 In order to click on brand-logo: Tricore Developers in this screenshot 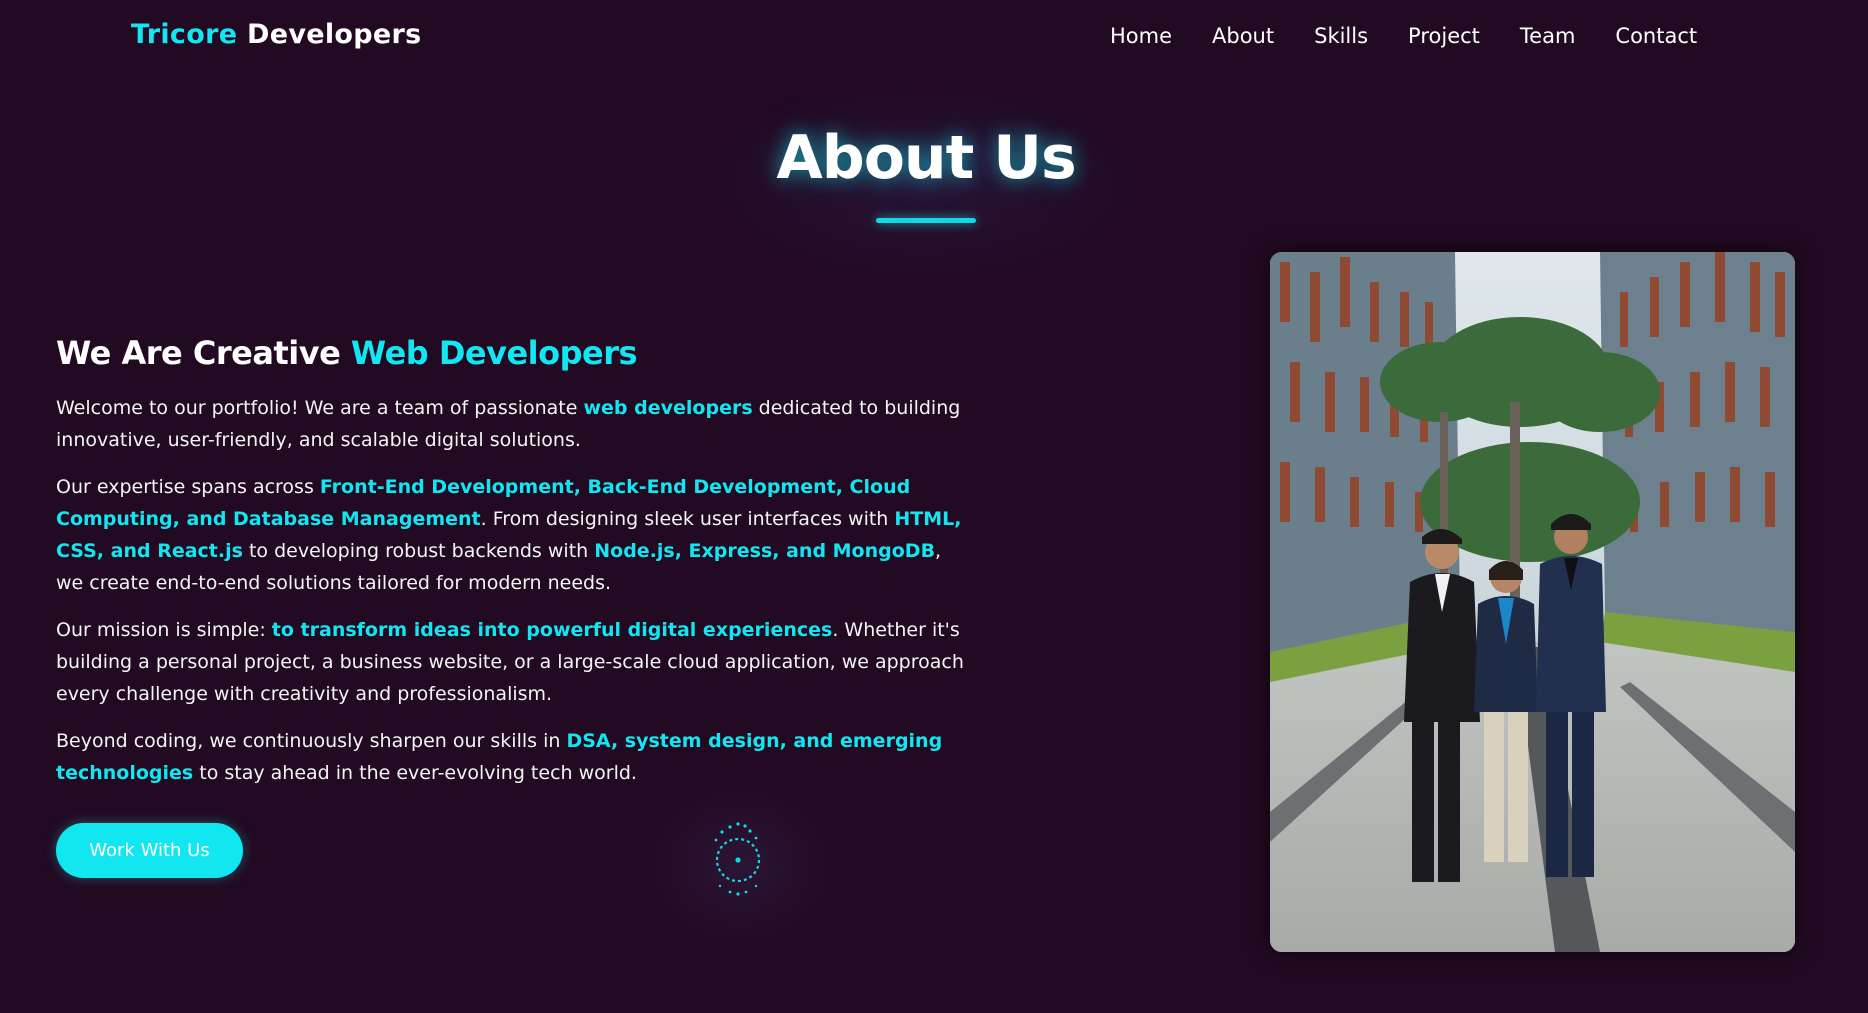, I will do `click(276, 34)`.